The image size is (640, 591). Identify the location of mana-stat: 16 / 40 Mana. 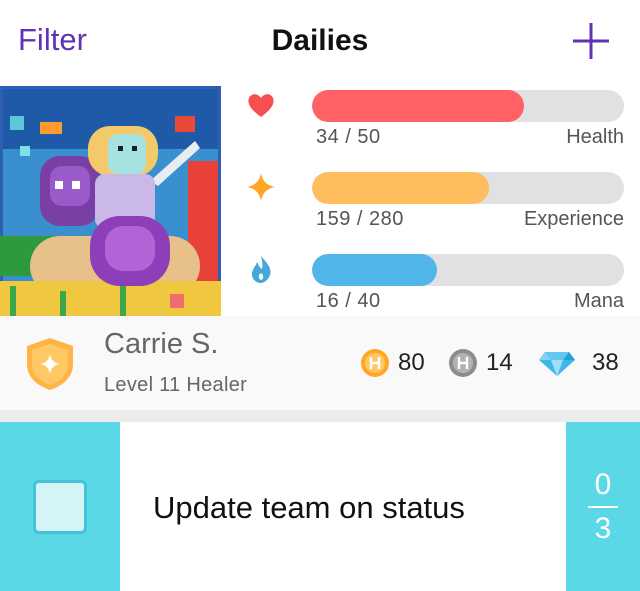
(435, 287).